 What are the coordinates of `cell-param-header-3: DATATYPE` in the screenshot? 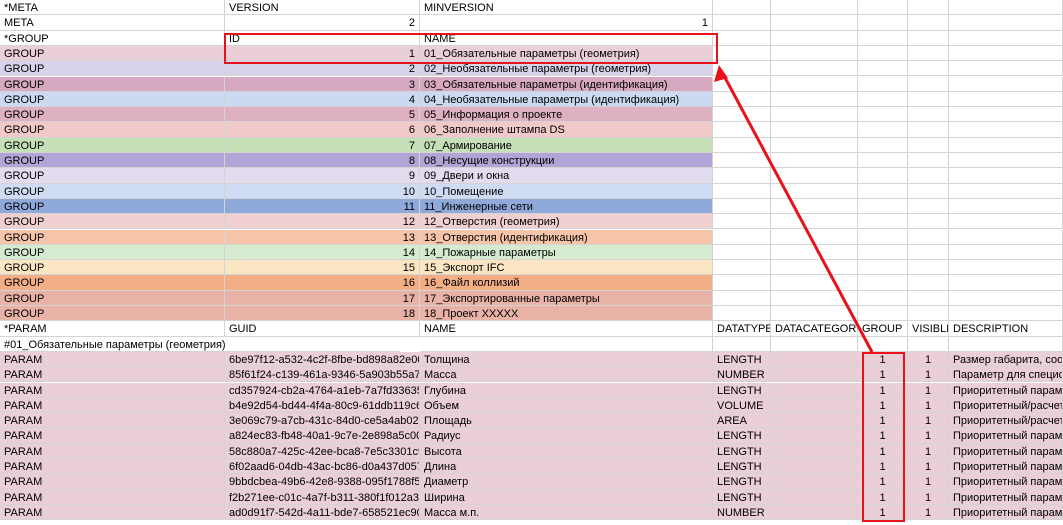 It's located at (742, 329).